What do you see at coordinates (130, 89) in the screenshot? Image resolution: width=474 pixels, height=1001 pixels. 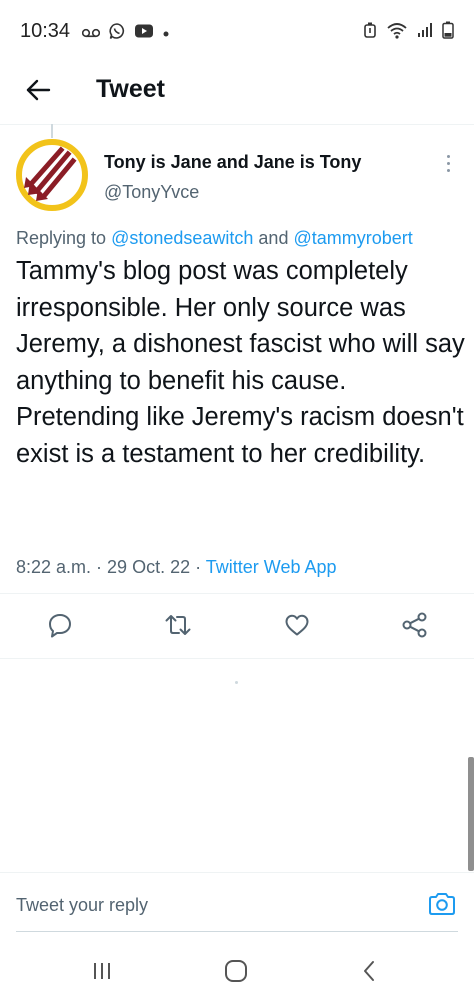 I see `page-title: Tweet` at bounding box center [130, 89].